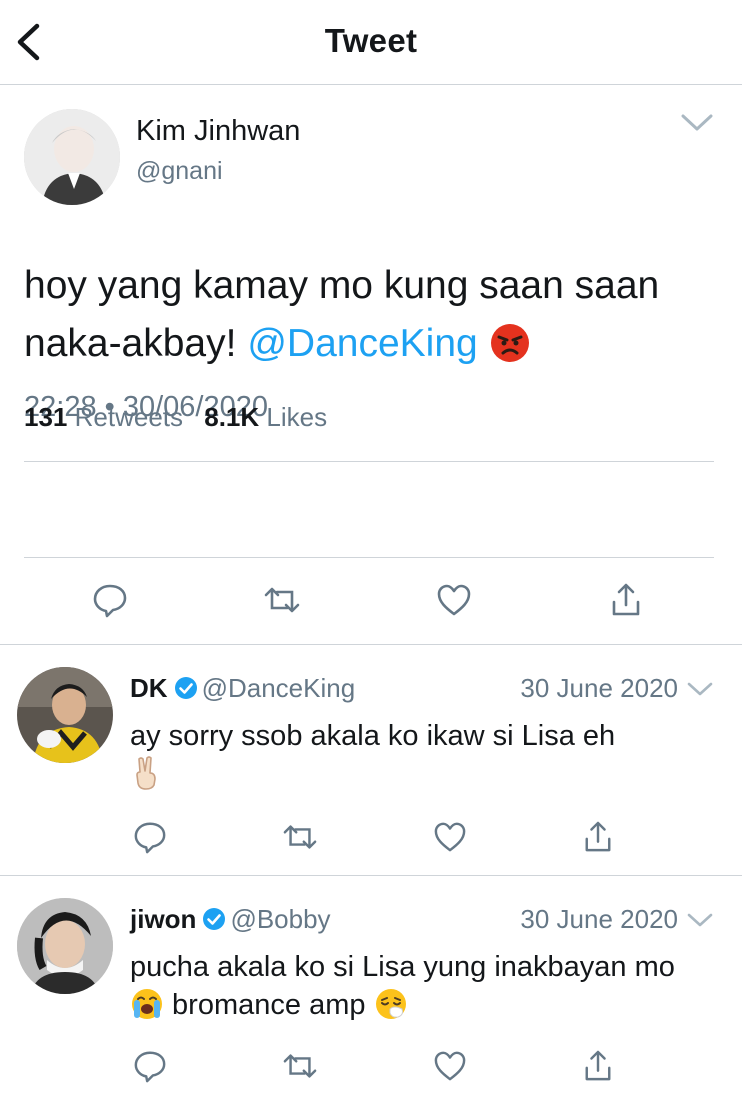 Image resolution: width=742 pixels, height=1107 pixels. Describe the element at coordinates (279, 688) in the screenshot. I see `reply-author-handle: @DanceKing` at that location.